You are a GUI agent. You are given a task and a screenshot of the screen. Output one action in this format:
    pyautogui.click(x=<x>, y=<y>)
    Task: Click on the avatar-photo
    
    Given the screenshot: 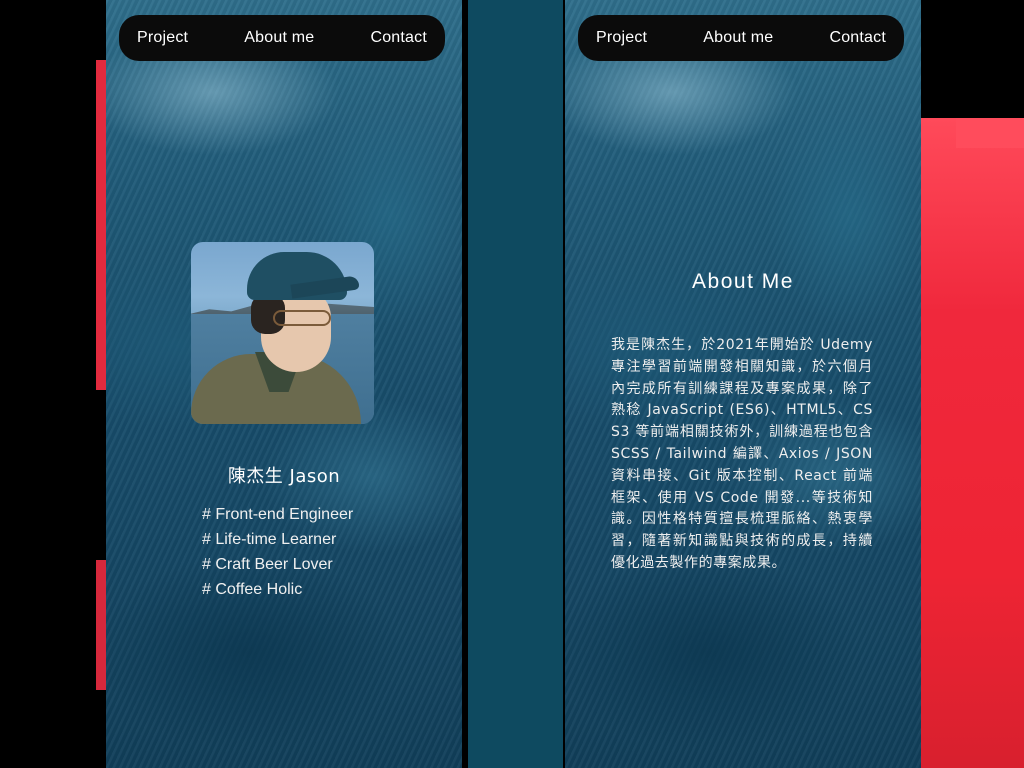 What is the action you would take?
    pyautogui.click(x=282, y=333)
    